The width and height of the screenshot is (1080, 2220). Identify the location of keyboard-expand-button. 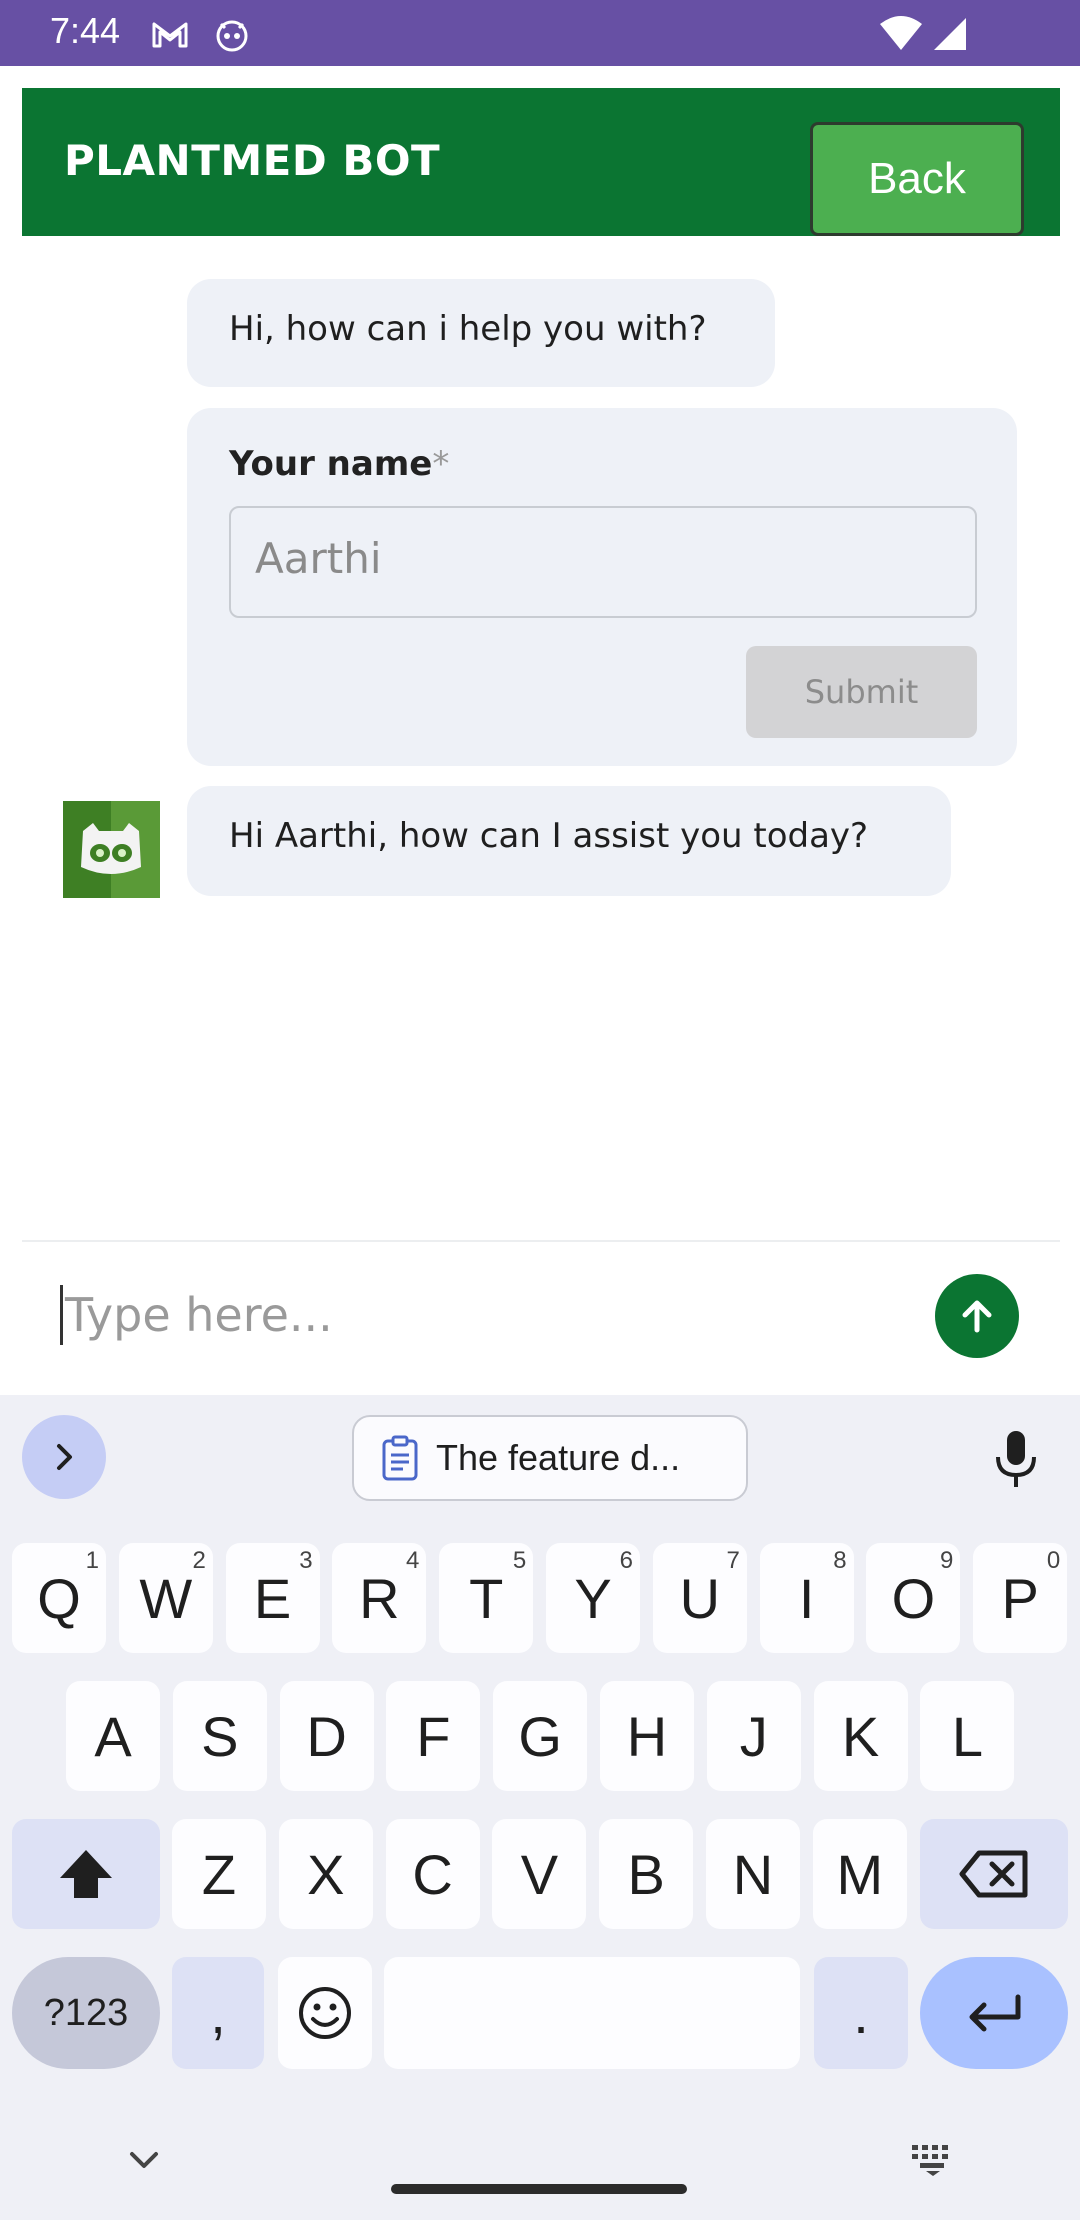
(64, 1457).